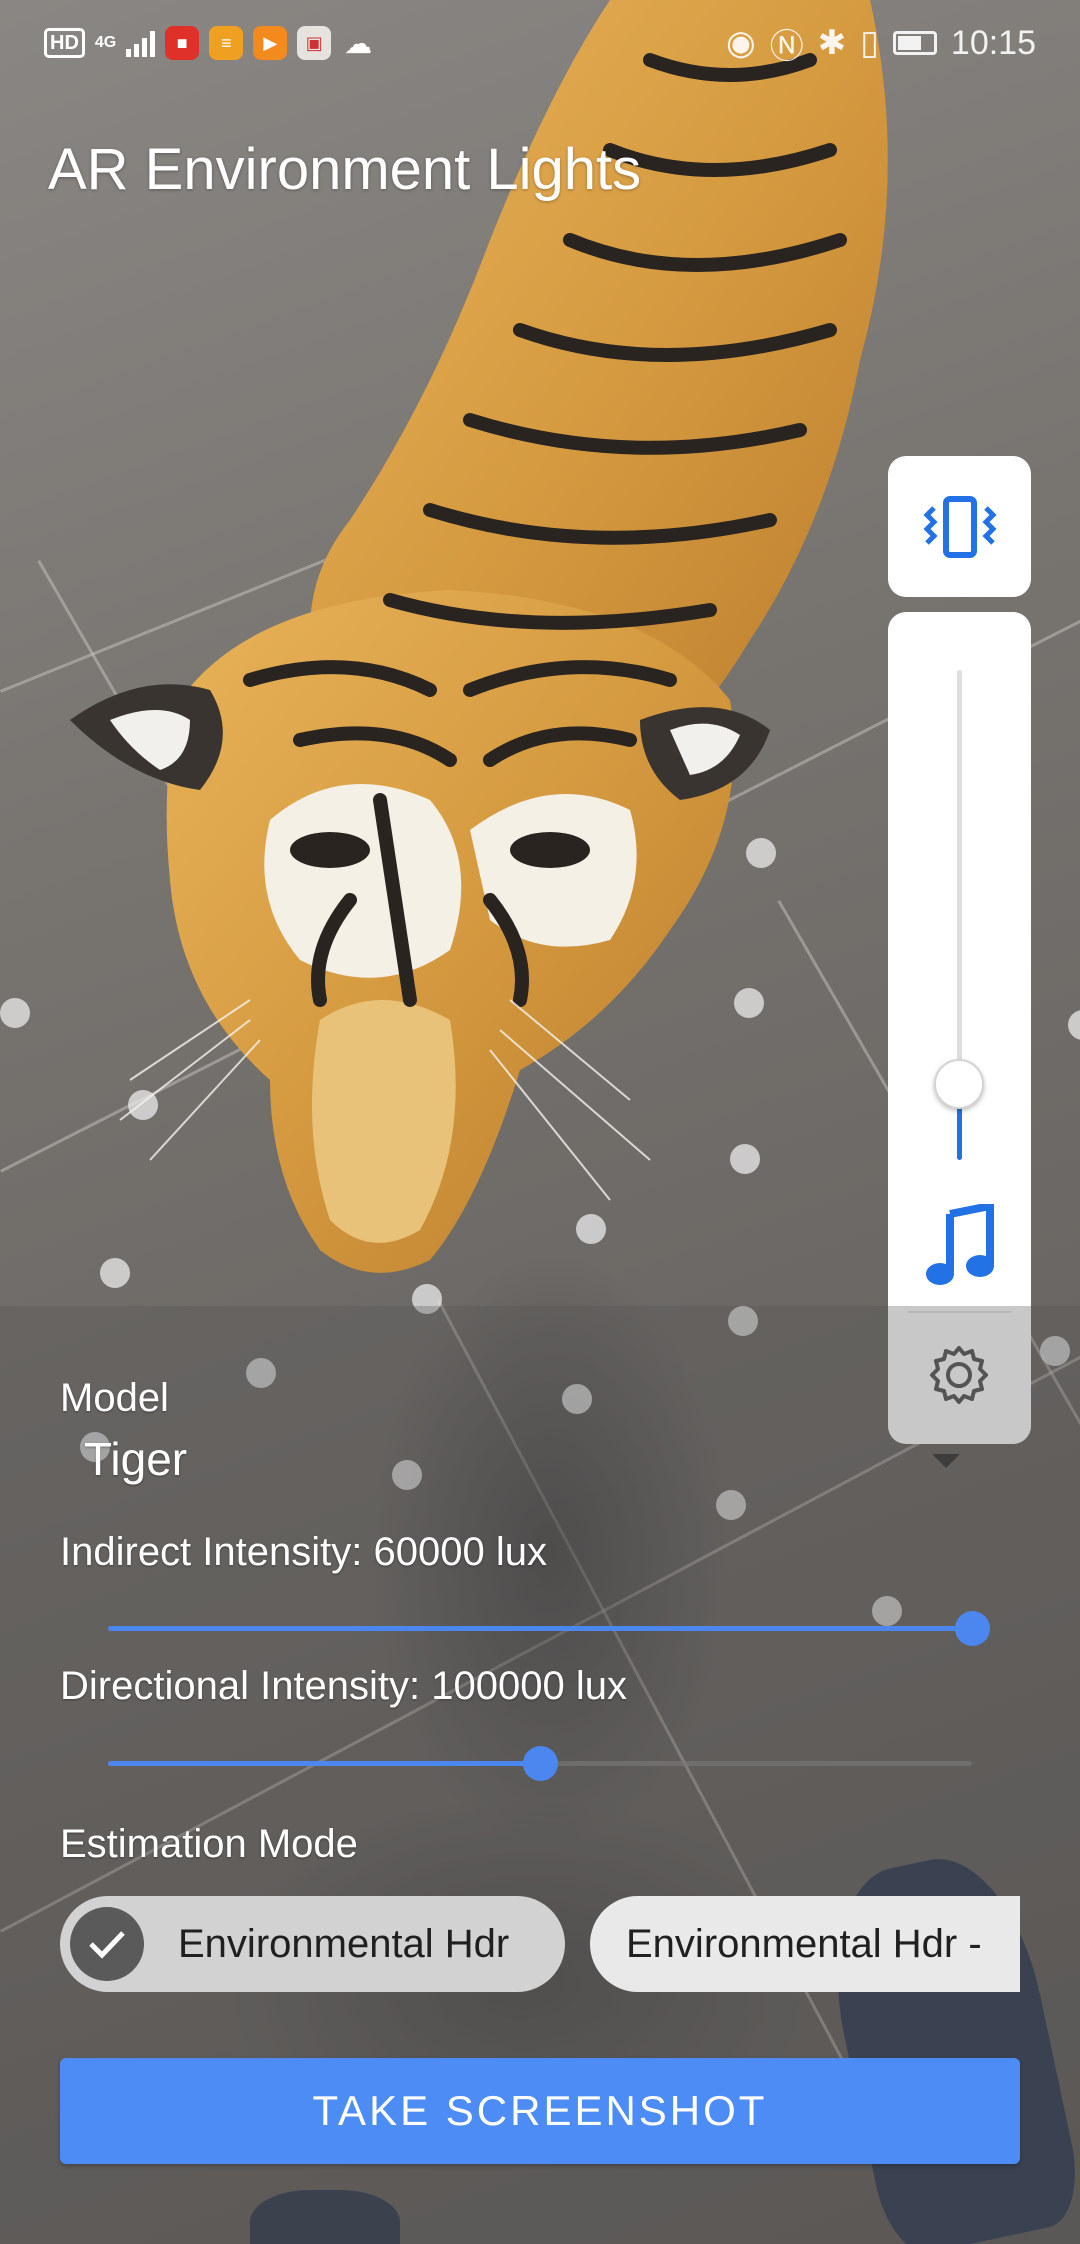 The width and height of the screenshot is (1080, 2244). I want to click on volume-slider-thumb, so click(959, 1084).